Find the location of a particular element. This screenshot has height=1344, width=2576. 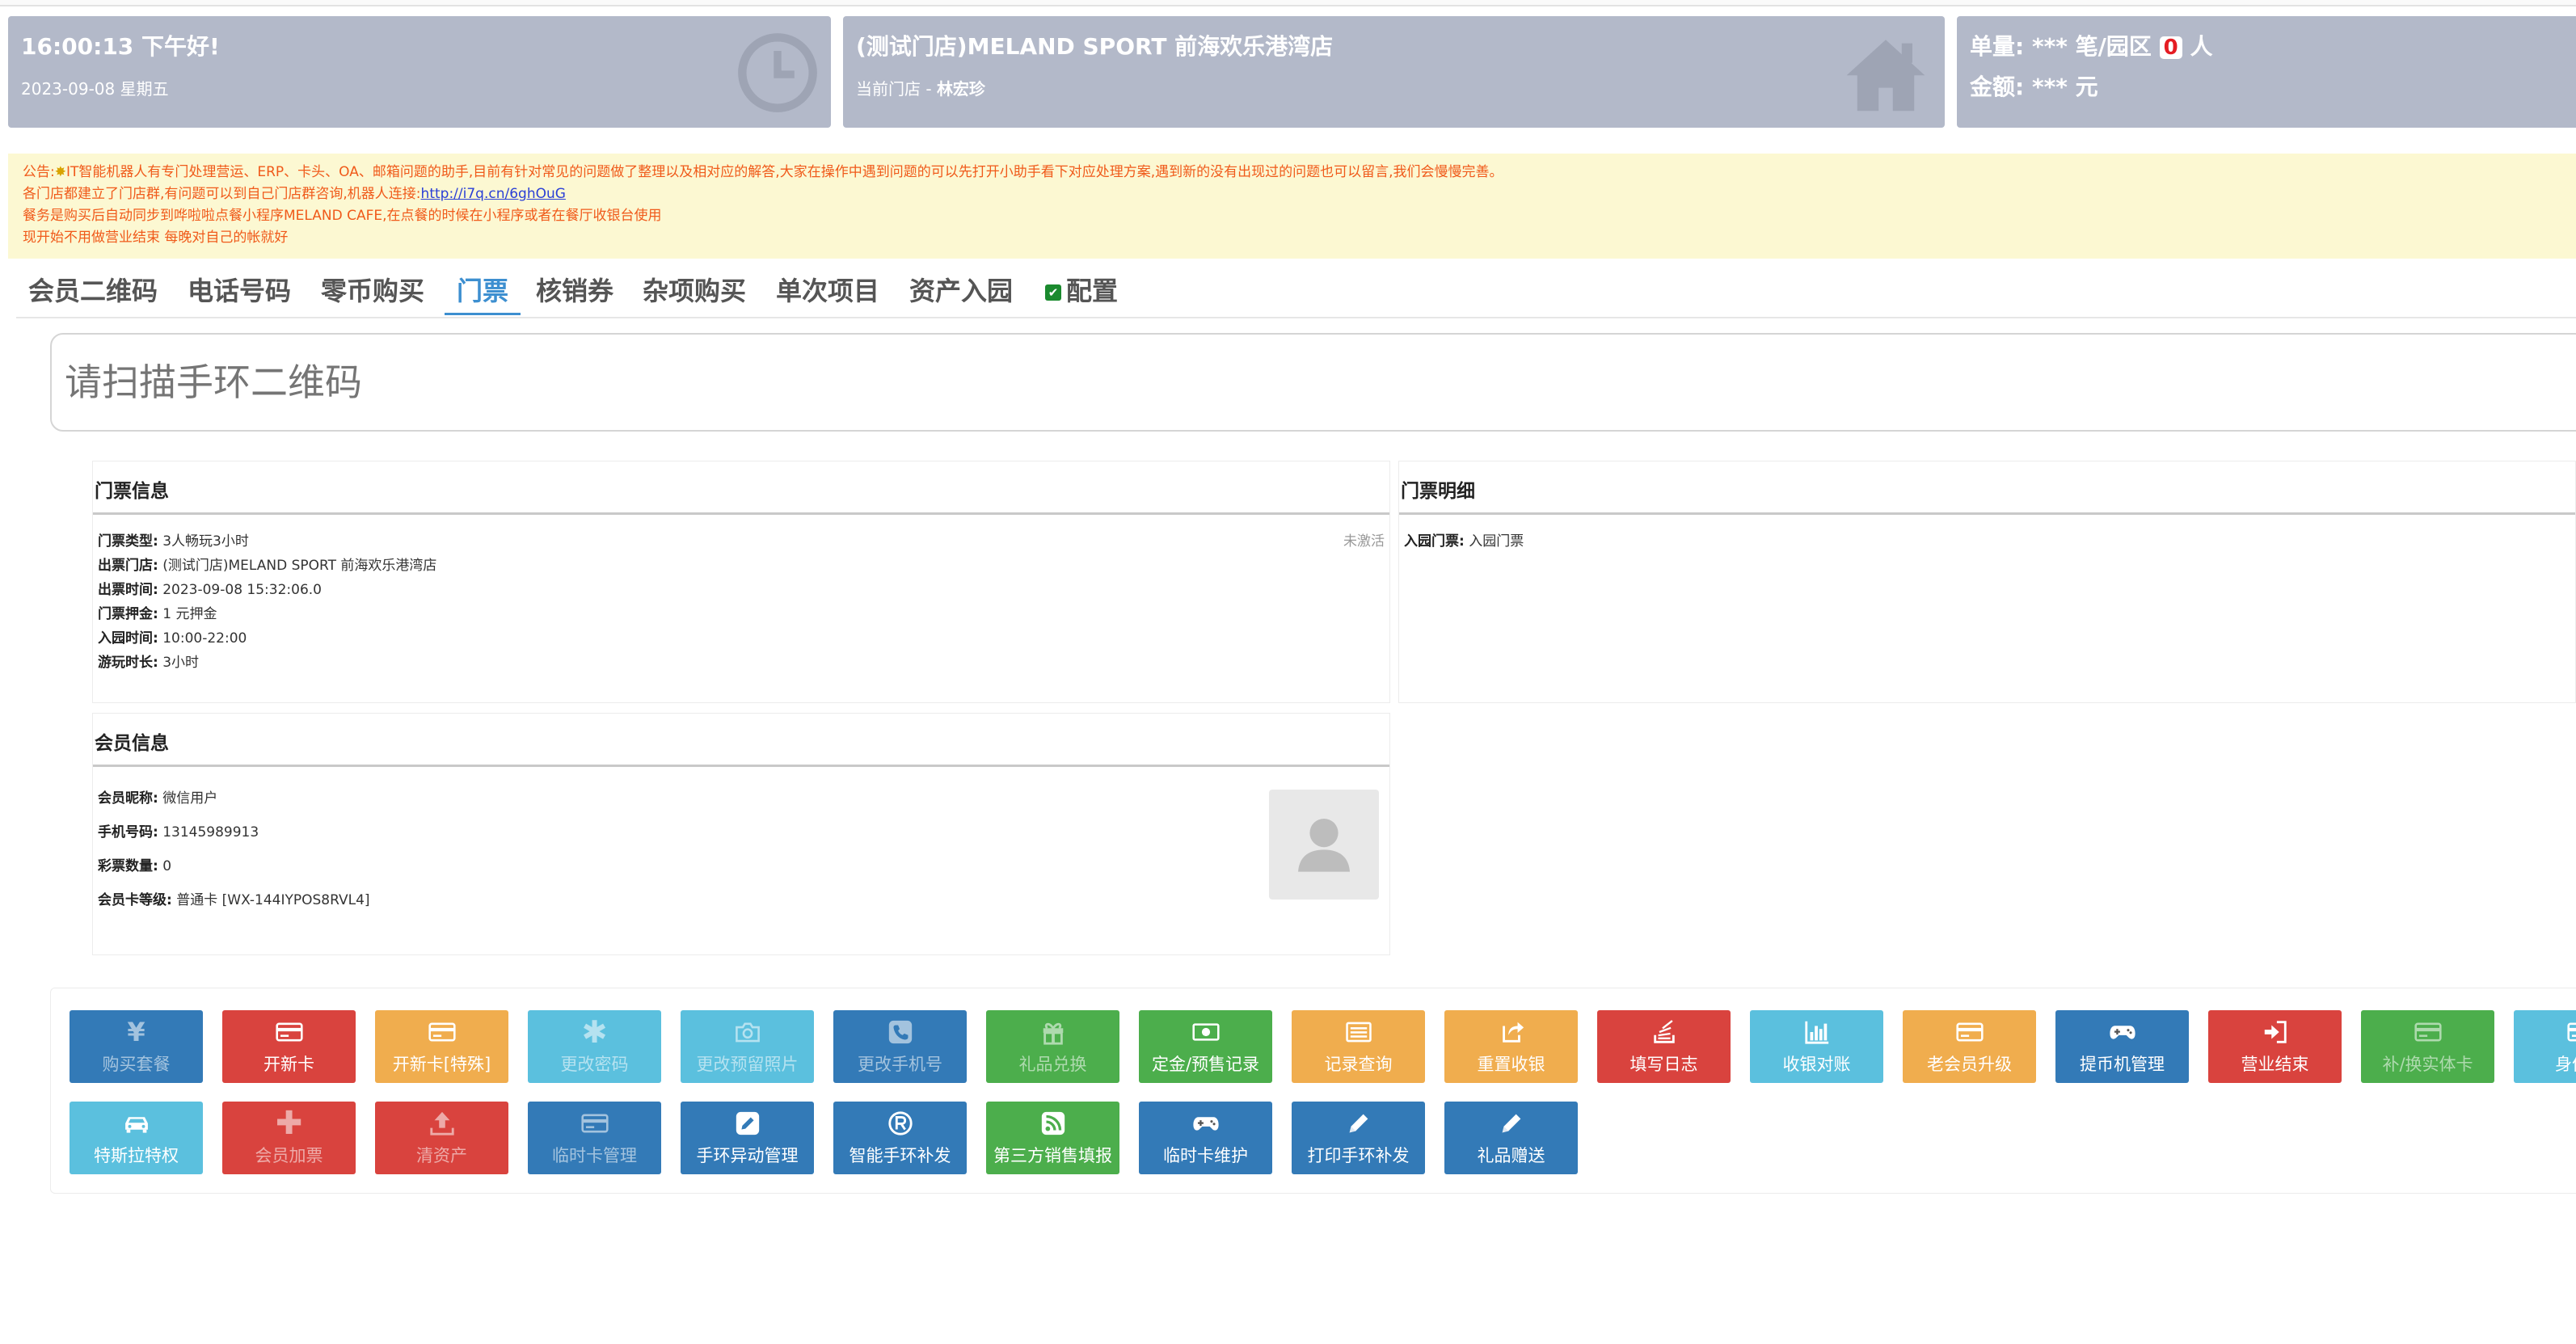

function-button: 开新卡 is located at coordinates (289, 1046).